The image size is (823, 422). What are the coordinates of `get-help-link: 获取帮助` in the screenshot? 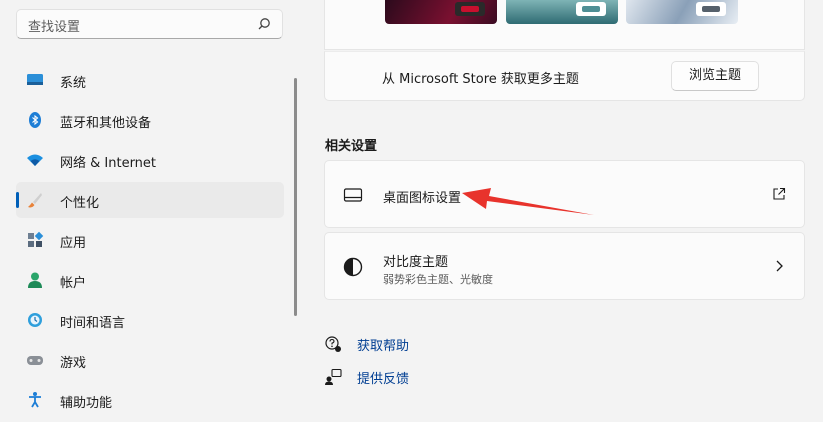 It's located at (424, 344).